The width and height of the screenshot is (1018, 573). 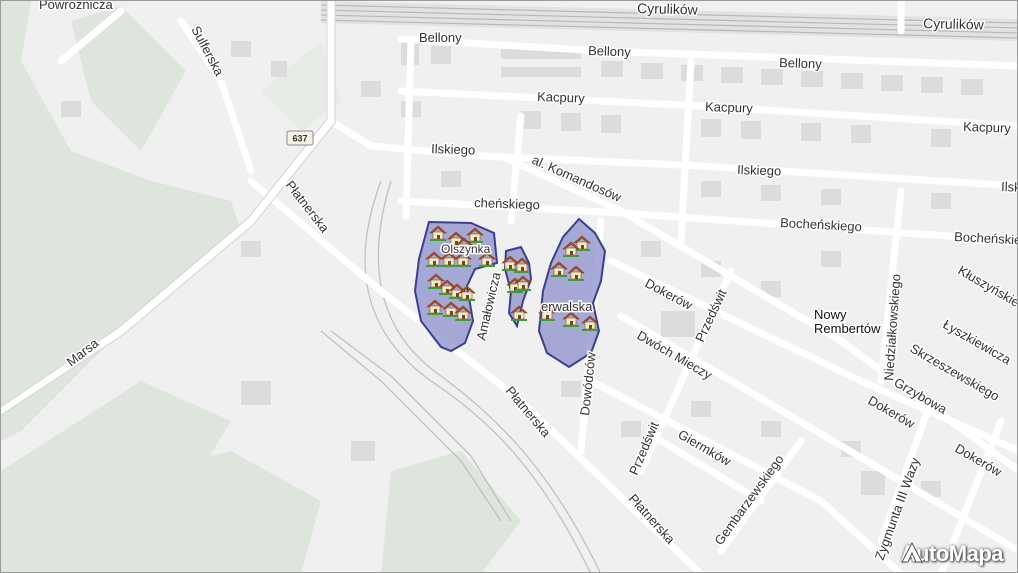 I want to click on district-label-line-2: Rembertów, so click(x=847, y=328).